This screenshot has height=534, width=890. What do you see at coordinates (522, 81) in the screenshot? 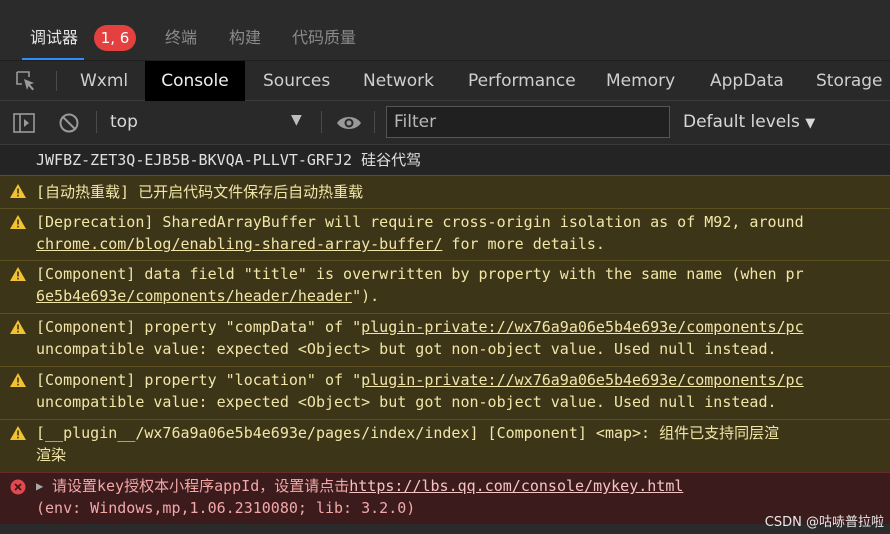
I see `tab-performance: Performance` at bounding box center [522, 81].